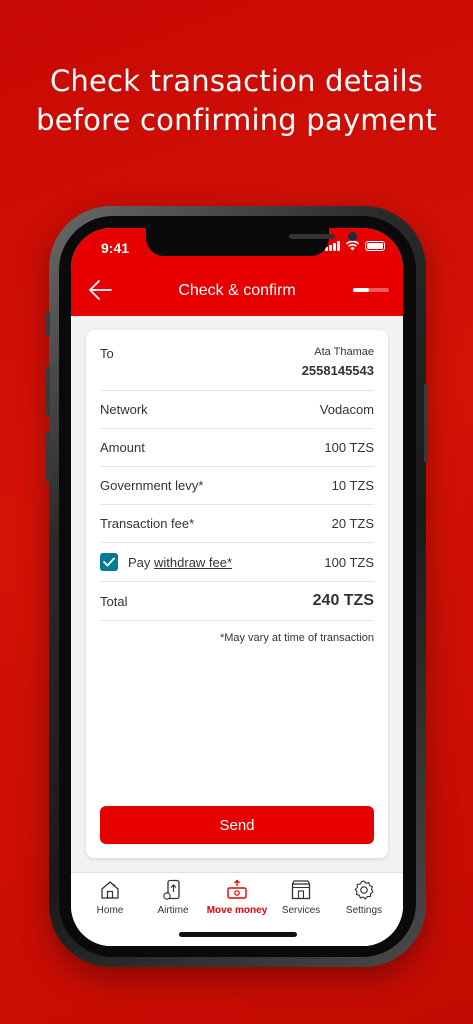 The width and height of the screenshot is (473, 1024). I want to click on tab-move-money-label: Move money, so click(237, 910).